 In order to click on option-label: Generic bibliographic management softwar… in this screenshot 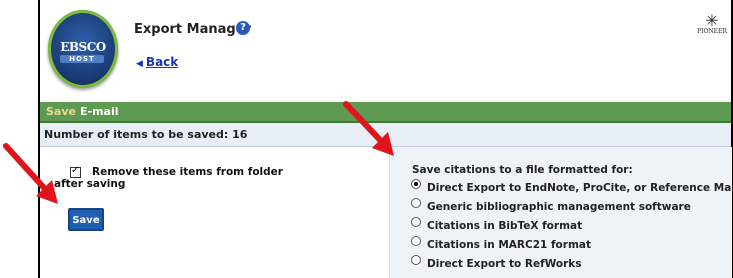, I will do `click(559, 207)`.